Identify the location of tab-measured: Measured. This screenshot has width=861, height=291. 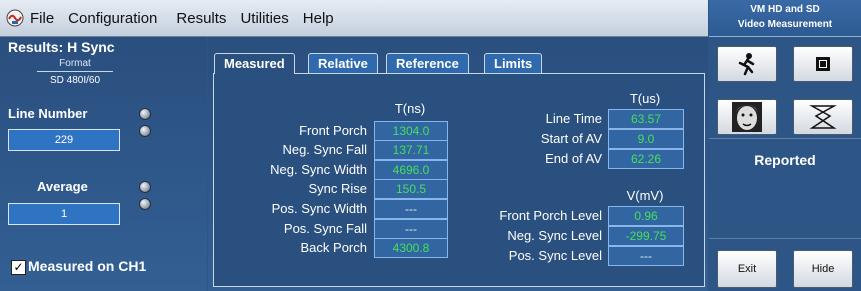
(254, 63).